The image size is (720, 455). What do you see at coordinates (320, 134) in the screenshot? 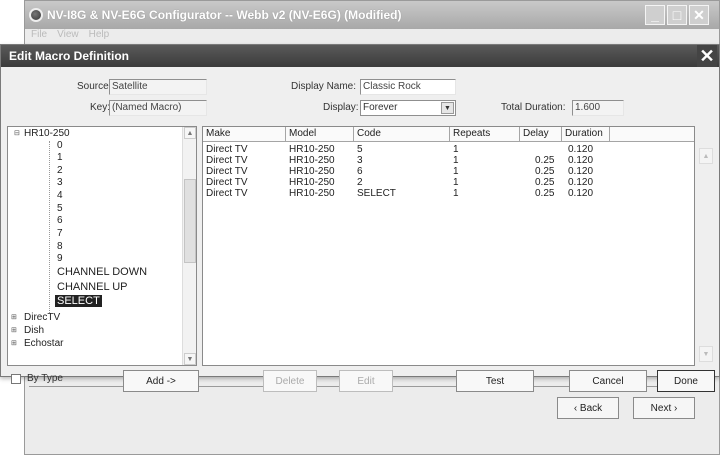
I see `column-header-model: Model` at bounding box center [320, 134].